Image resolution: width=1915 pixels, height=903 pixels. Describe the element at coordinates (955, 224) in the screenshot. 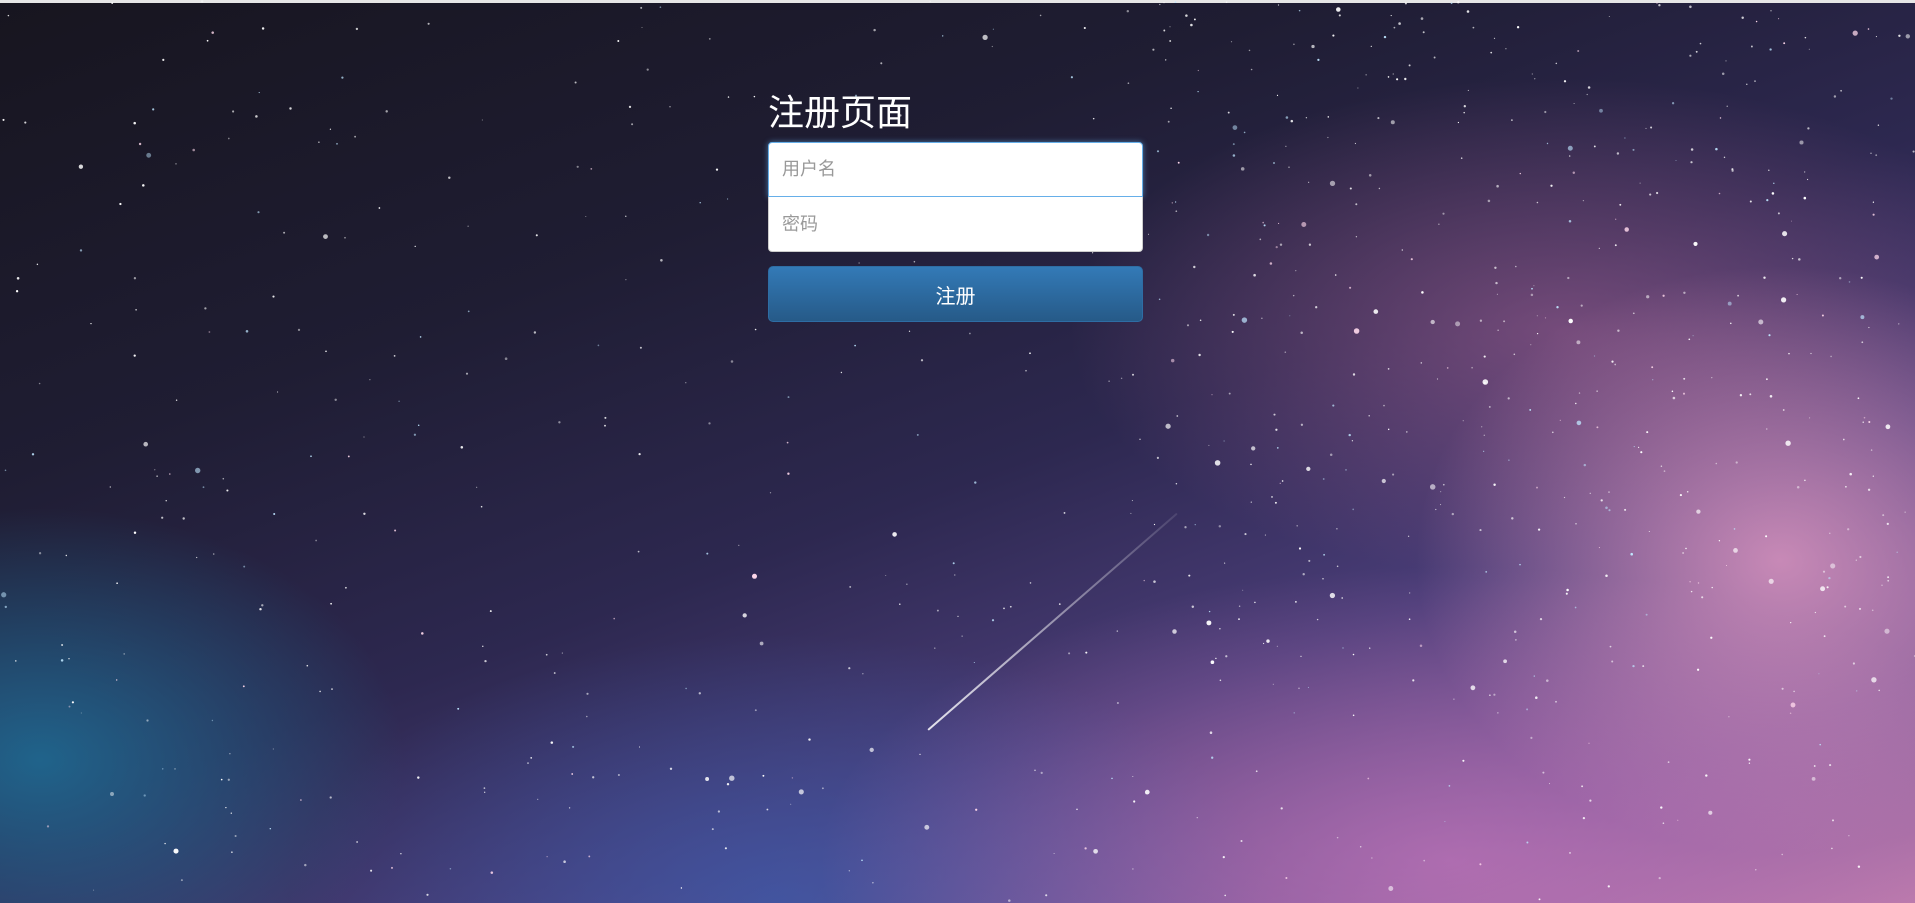

I see `password-input` at that location.